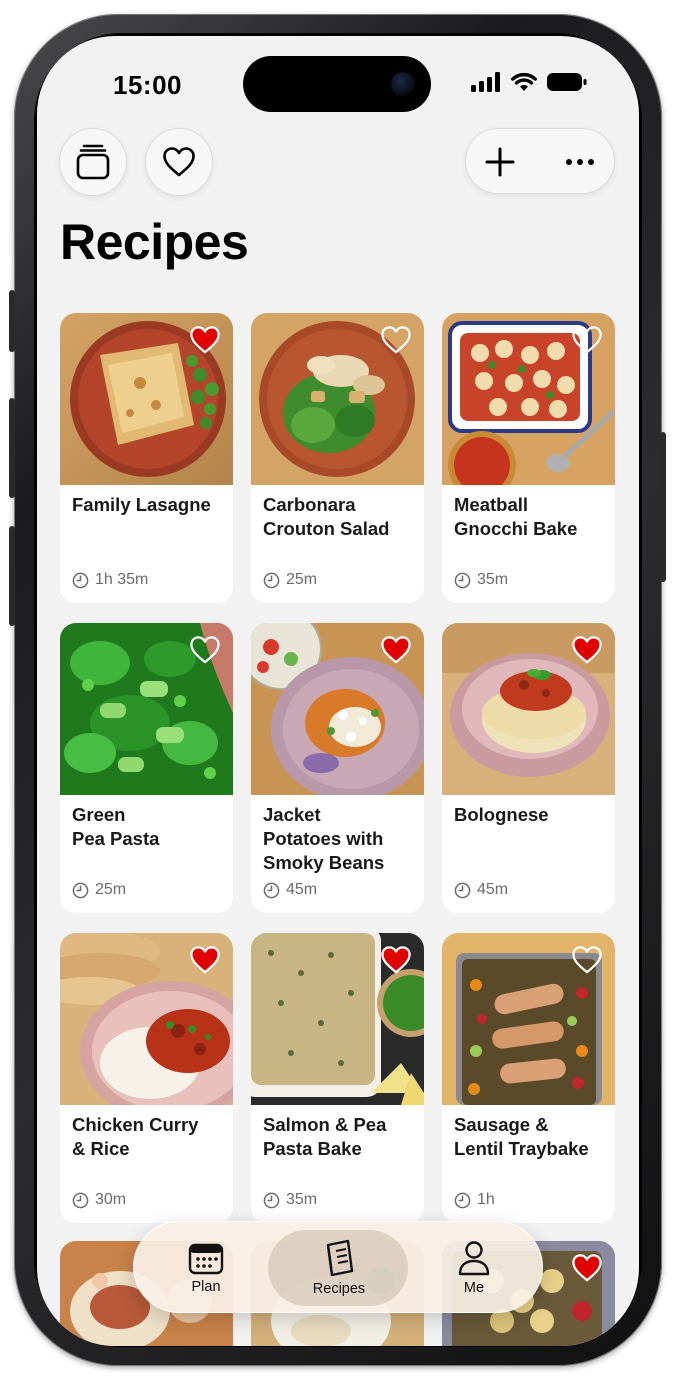  What do you see at coordinates (12, 321) in the screenshot?
I see `action-button` at bounding box center [12, 321].